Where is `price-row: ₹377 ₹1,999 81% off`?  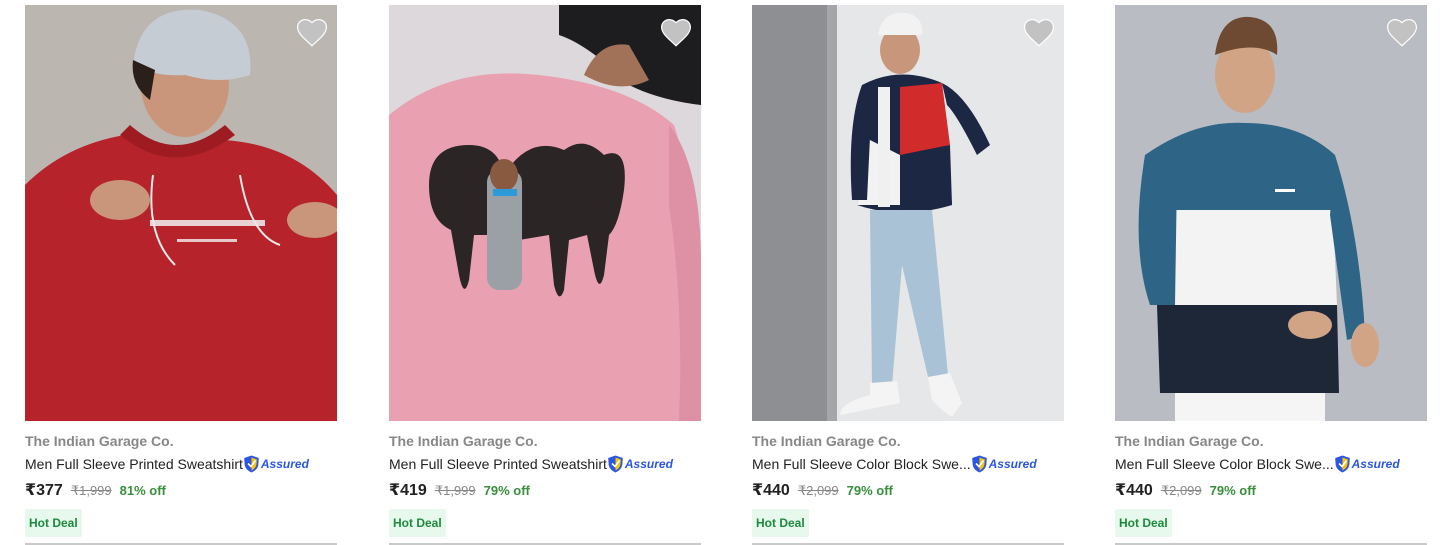 price-row: ₹377 ₹1,999 81% off is located at coordinates (95, 490).